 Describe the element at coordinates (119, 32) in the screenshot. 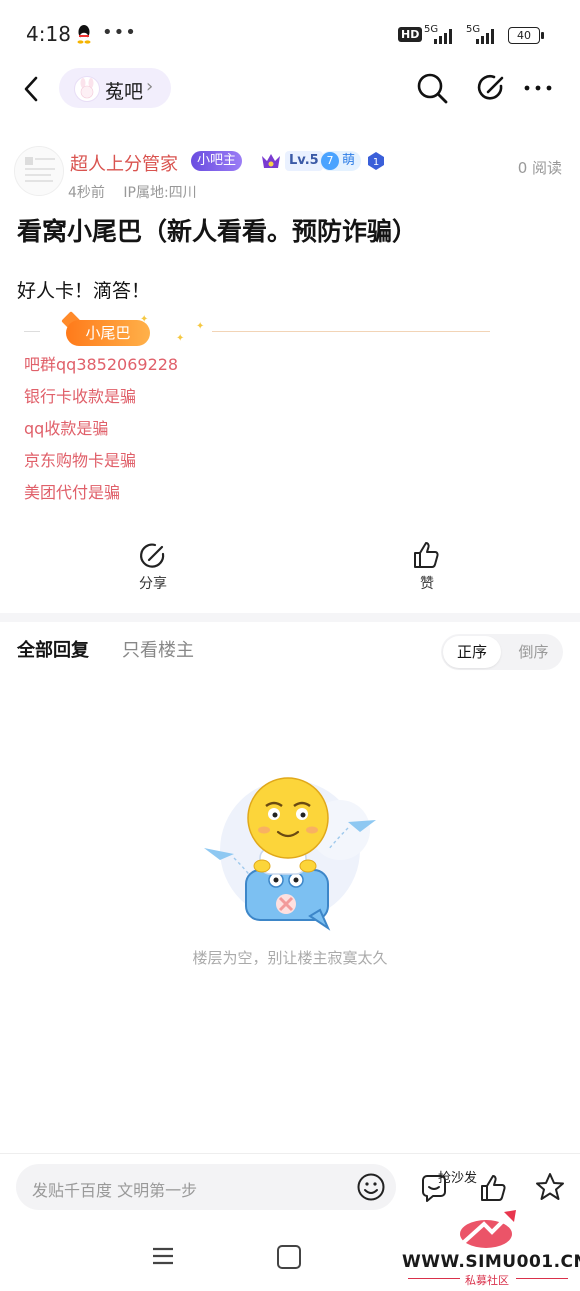

I see `more-notifications-icon: •••` at that location.